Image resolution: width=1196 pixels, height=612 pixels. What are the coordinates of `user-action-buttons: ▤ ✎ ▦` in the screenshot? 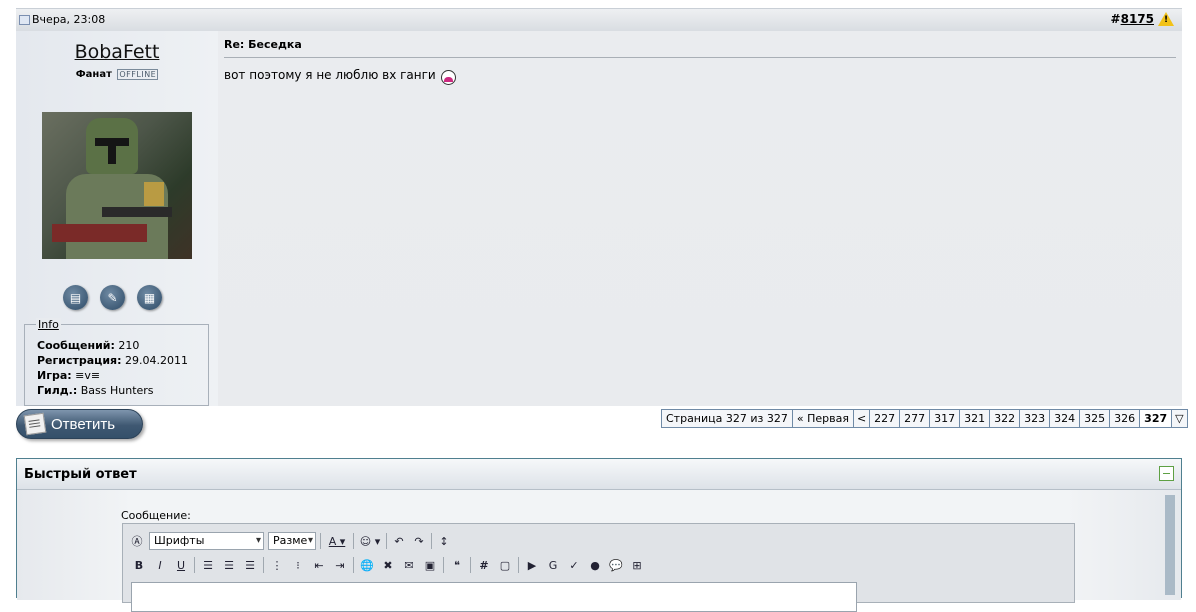 It's located at (112, 297).